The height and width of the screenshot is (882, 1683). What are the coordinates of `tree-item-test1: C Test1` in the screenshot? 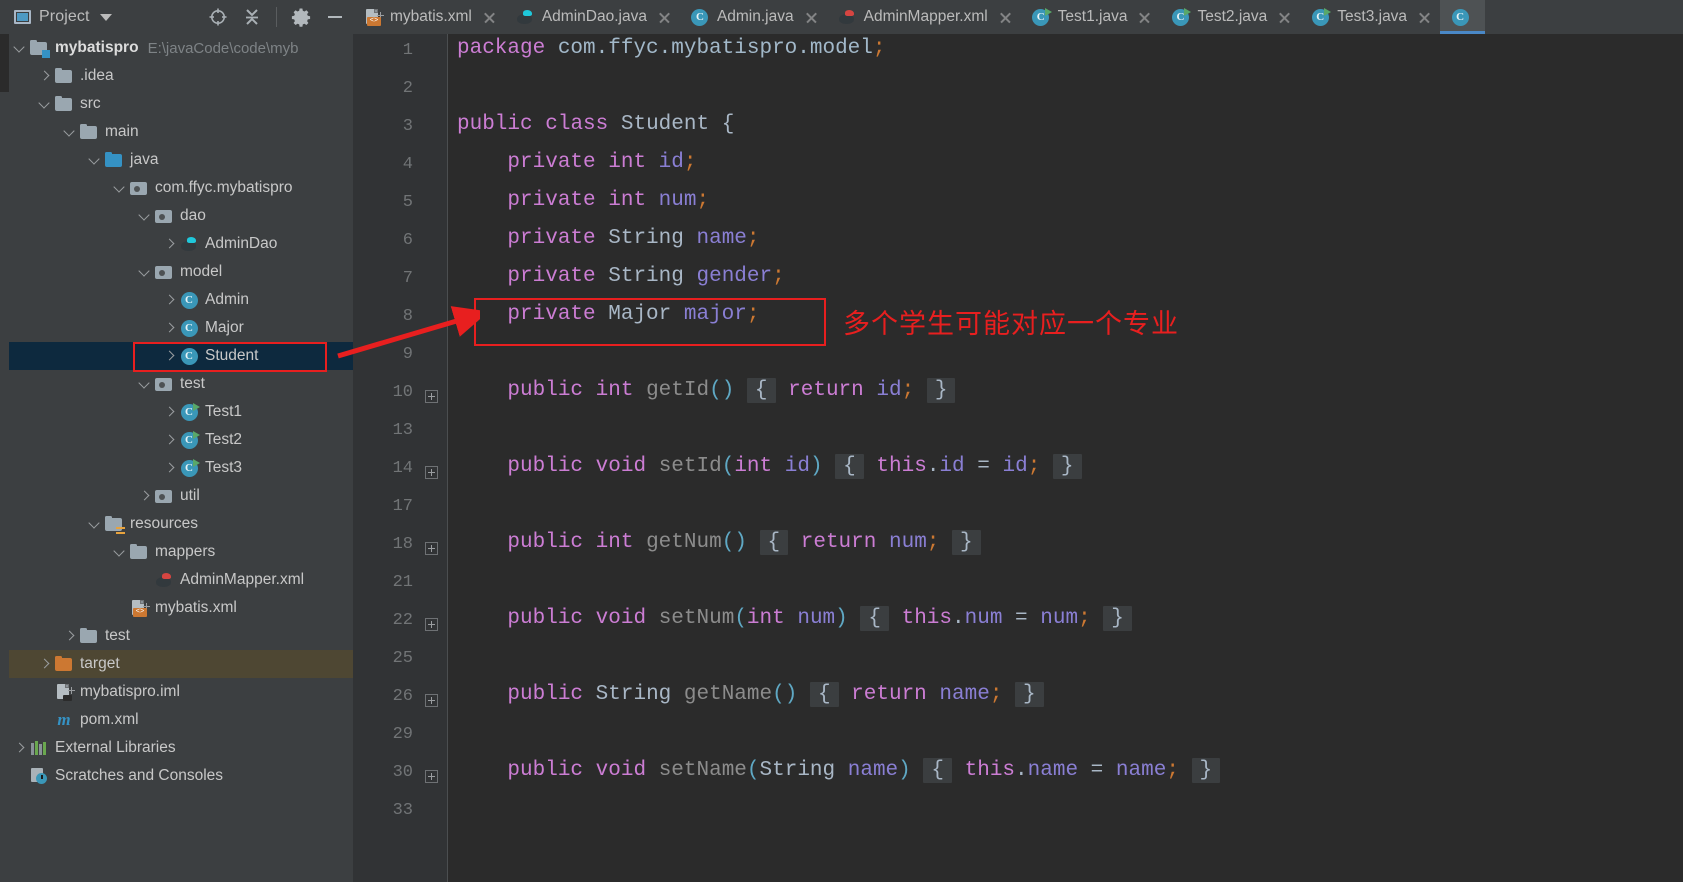 It's located at (176, 412).